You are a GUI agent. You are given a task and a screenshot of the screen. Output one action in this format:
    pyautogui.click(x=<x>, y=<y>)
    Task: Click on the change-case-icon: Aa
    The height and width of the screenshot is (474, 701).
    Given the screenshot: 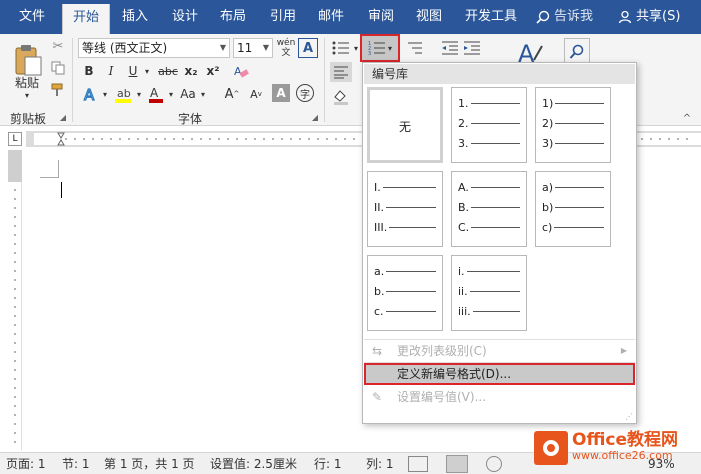 What is the action you would take?
    pyautogui.click(x=188, y=94)
    